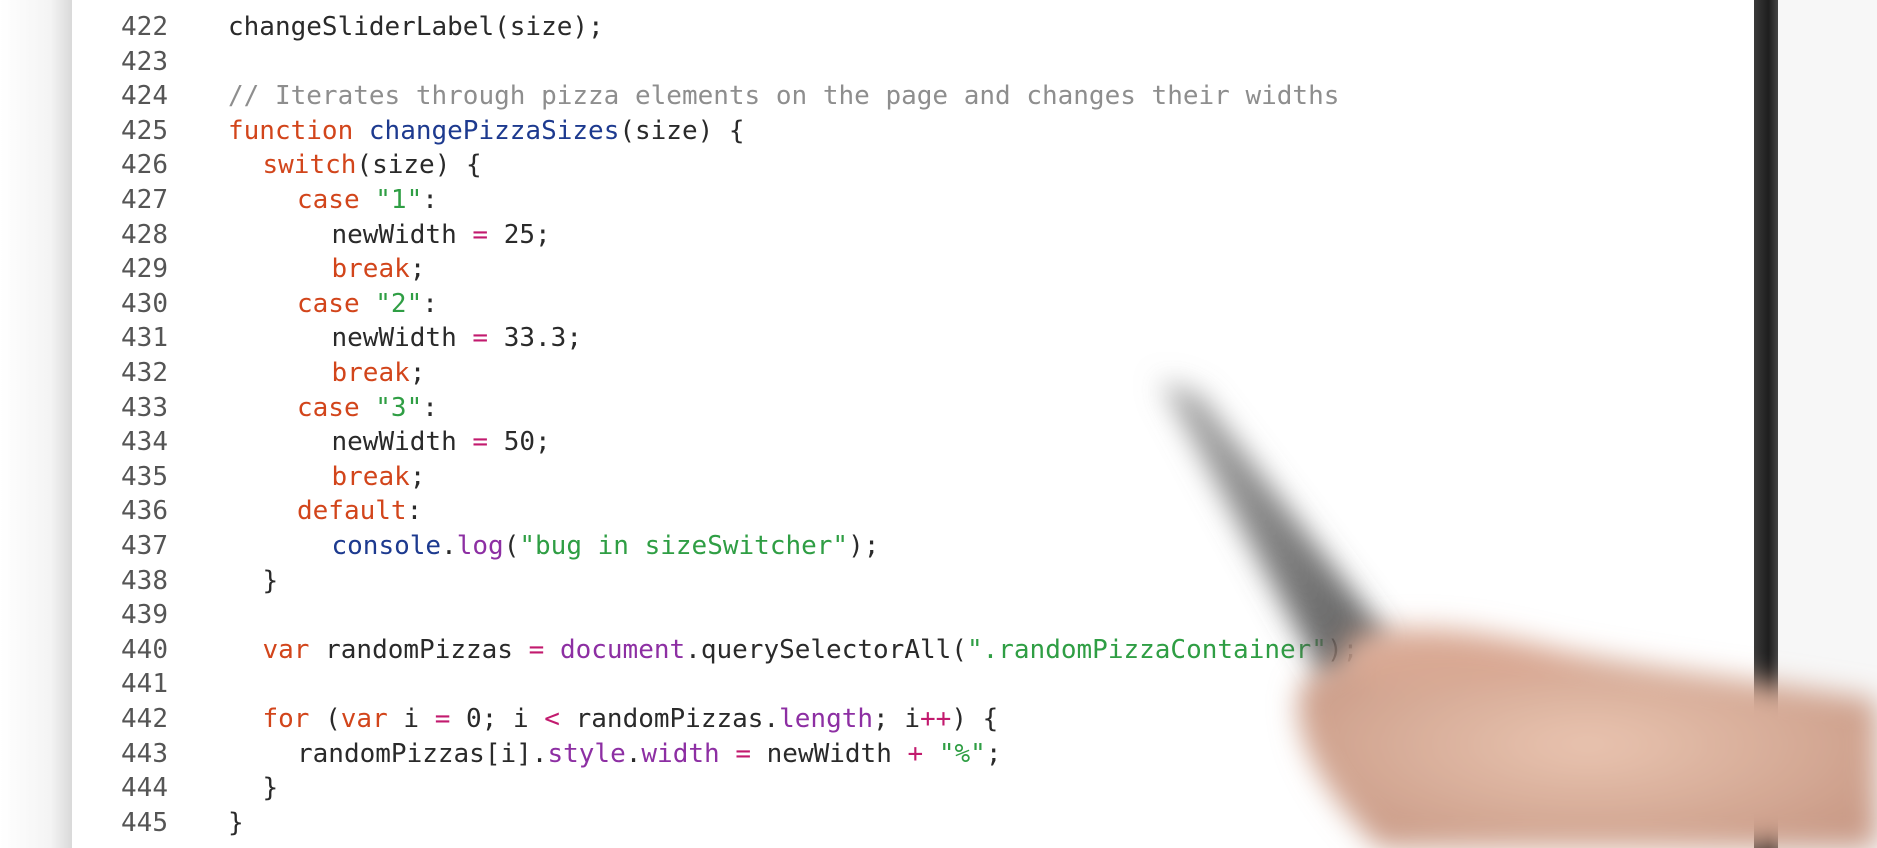 The image size is (1877, 848). I want to click on line-number: 436, so click(144, 511).